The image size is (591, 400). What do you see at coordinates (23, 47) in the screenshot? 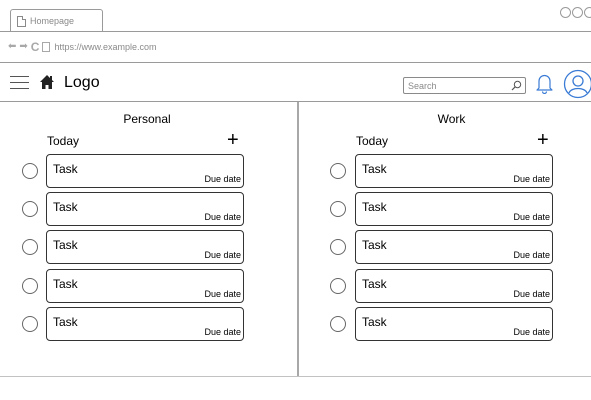
I see `forward-arrow-icon: ➡` at bounding box center [23, 47].